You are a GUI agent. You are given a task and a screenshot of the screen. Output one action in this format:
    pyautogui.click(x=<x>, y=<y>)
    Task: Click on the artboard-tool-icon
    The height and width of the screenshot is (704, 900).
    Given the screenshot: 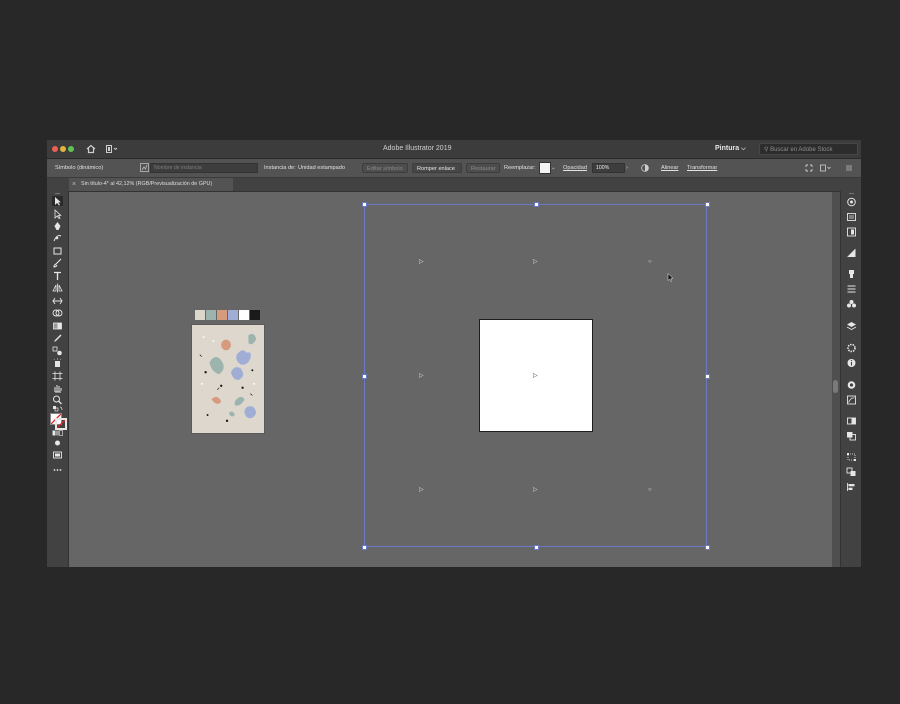 What is the action you would take?
    pyautogui.click(x=57, y=376)
    